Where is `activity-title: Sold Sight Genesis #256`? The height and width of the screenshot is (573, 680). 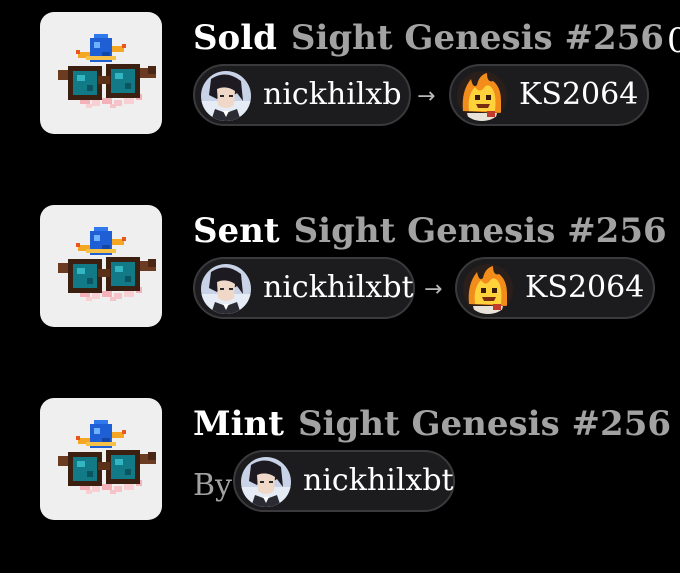
activity-title: Sold Sight Genesis #256 is located at coordinates (428, 38).